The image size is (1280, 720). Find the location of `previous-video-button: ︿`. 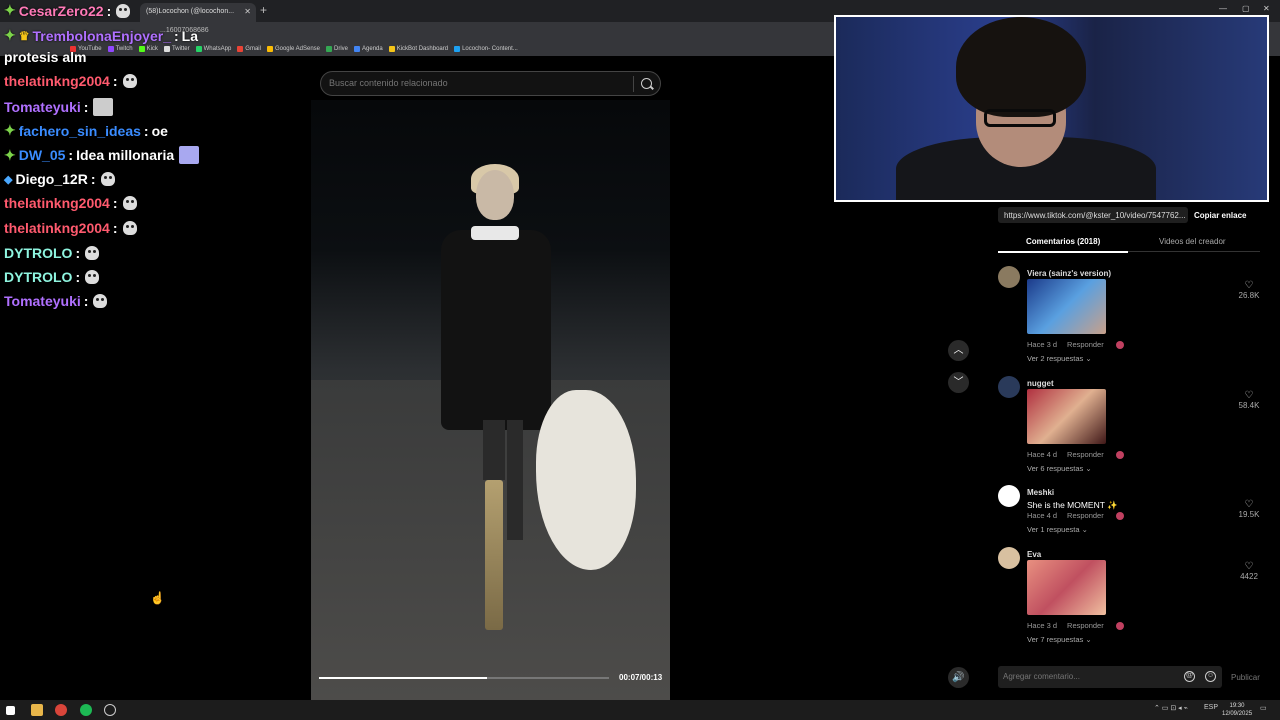

previous-video-button: ︿ is located at coordinates (958, 350).